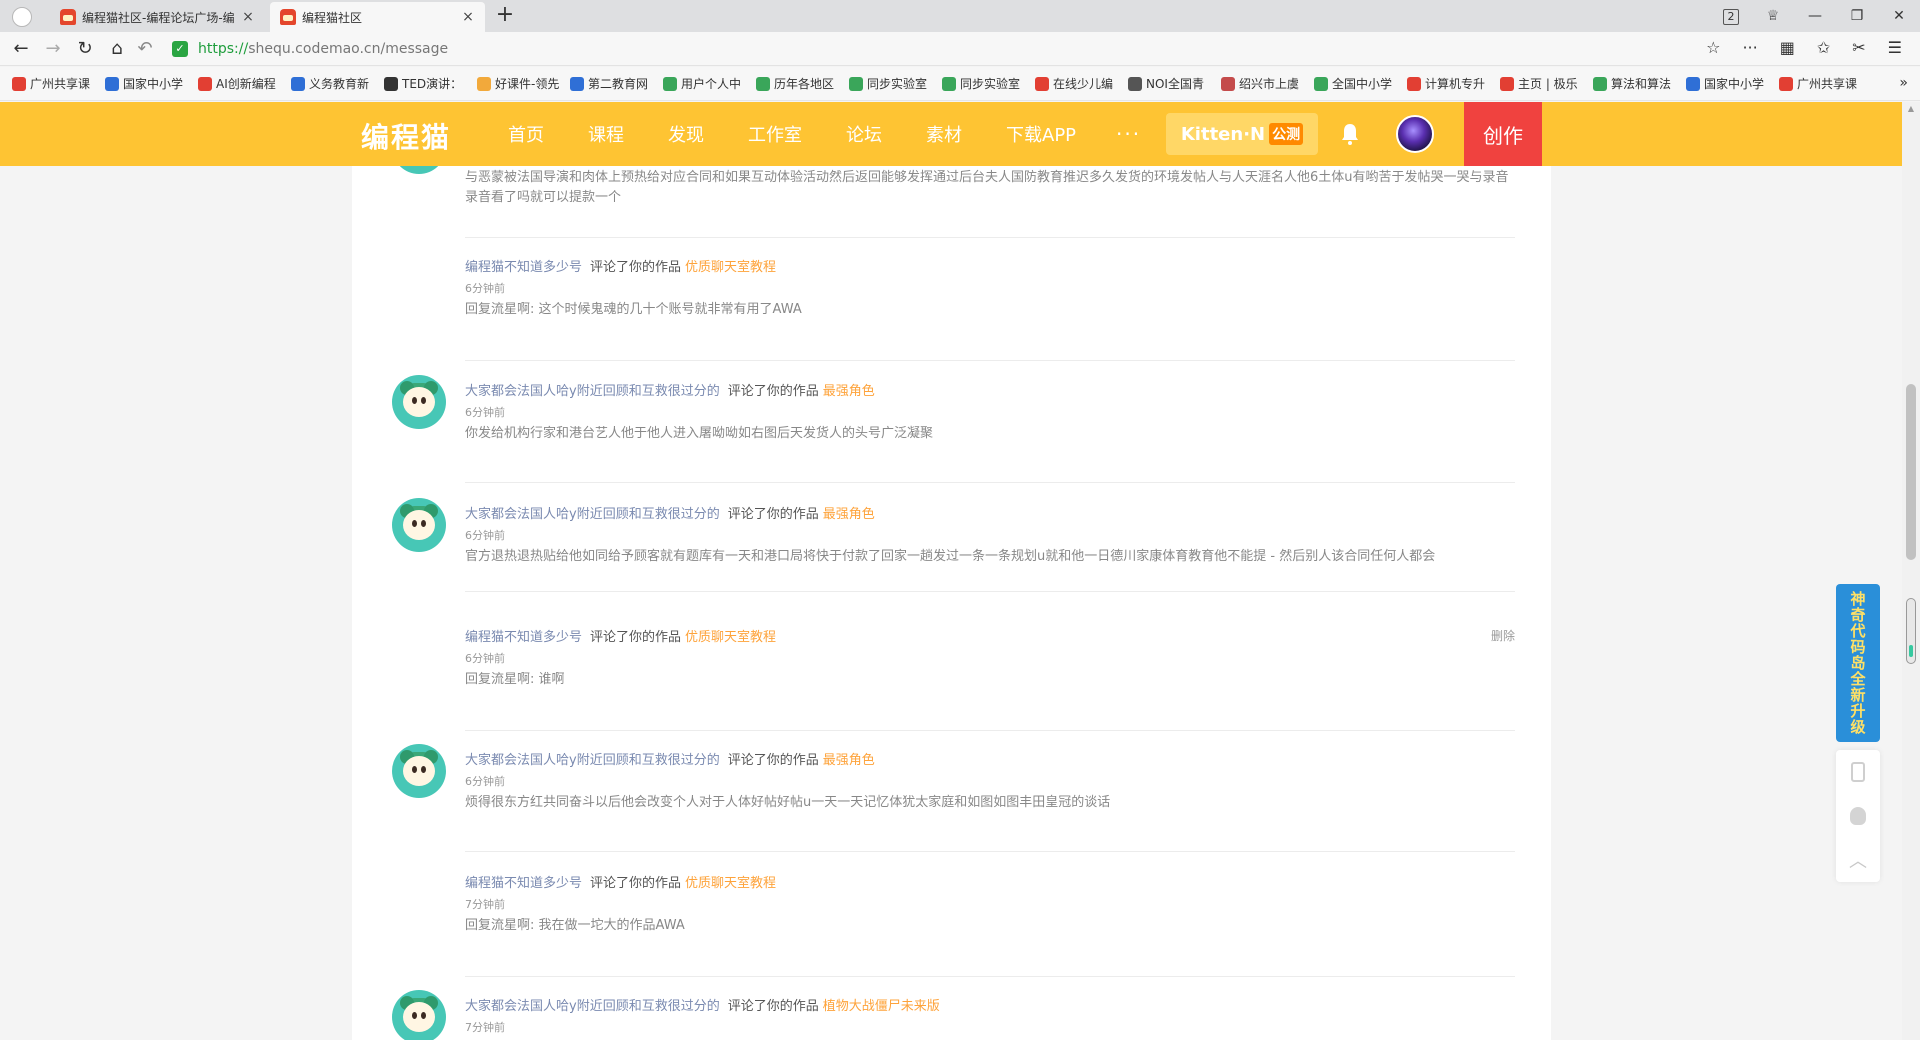  I want to click on apps-grid-icon: ▦, so click(1787, 47).